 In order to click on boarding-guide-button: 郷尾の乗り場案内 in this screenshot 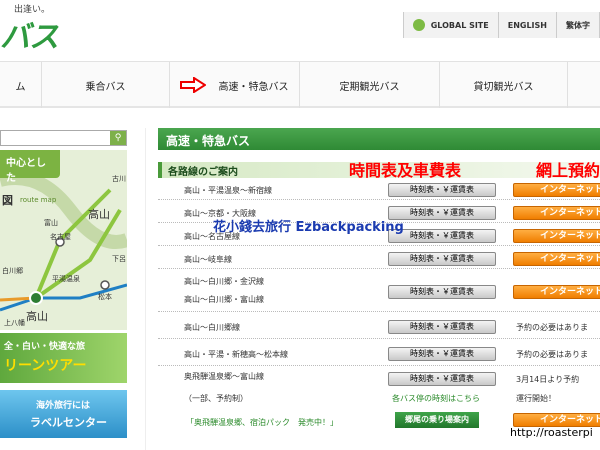, I will do `click(437, 420)`.